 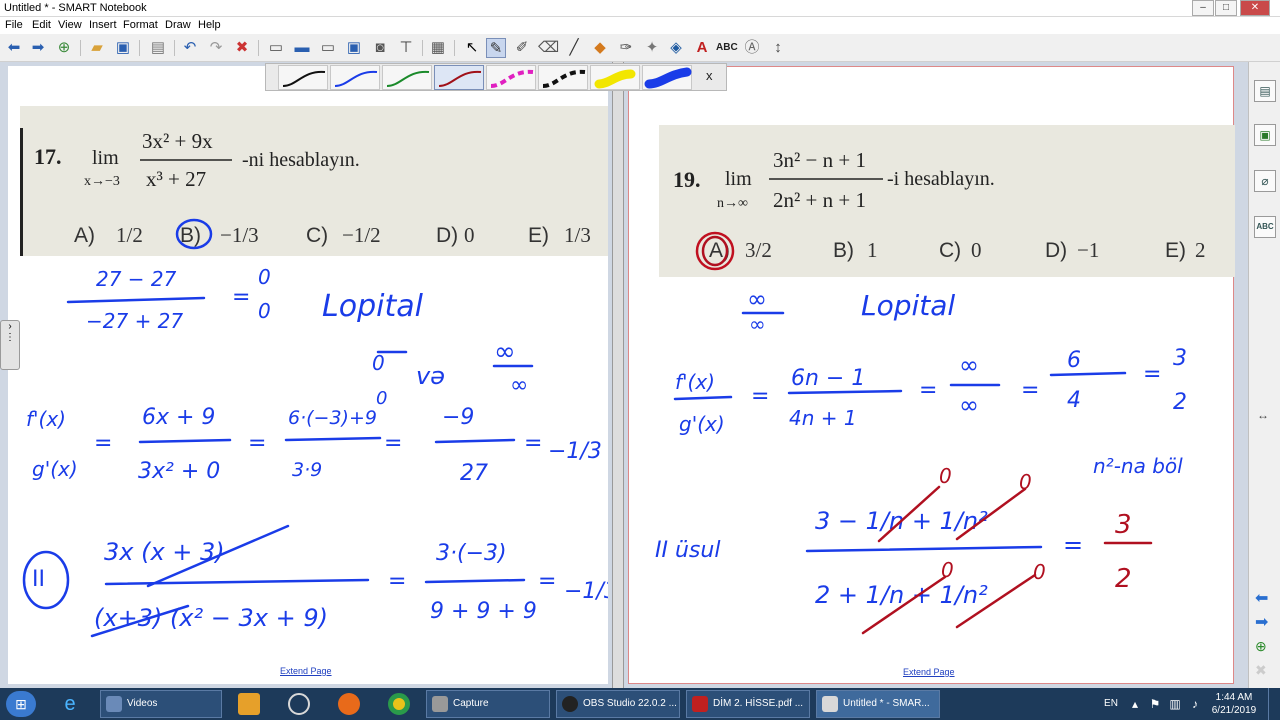 I want to click on clock: 1:44 AM 6/21/2019, so click(x=1234, y=704).